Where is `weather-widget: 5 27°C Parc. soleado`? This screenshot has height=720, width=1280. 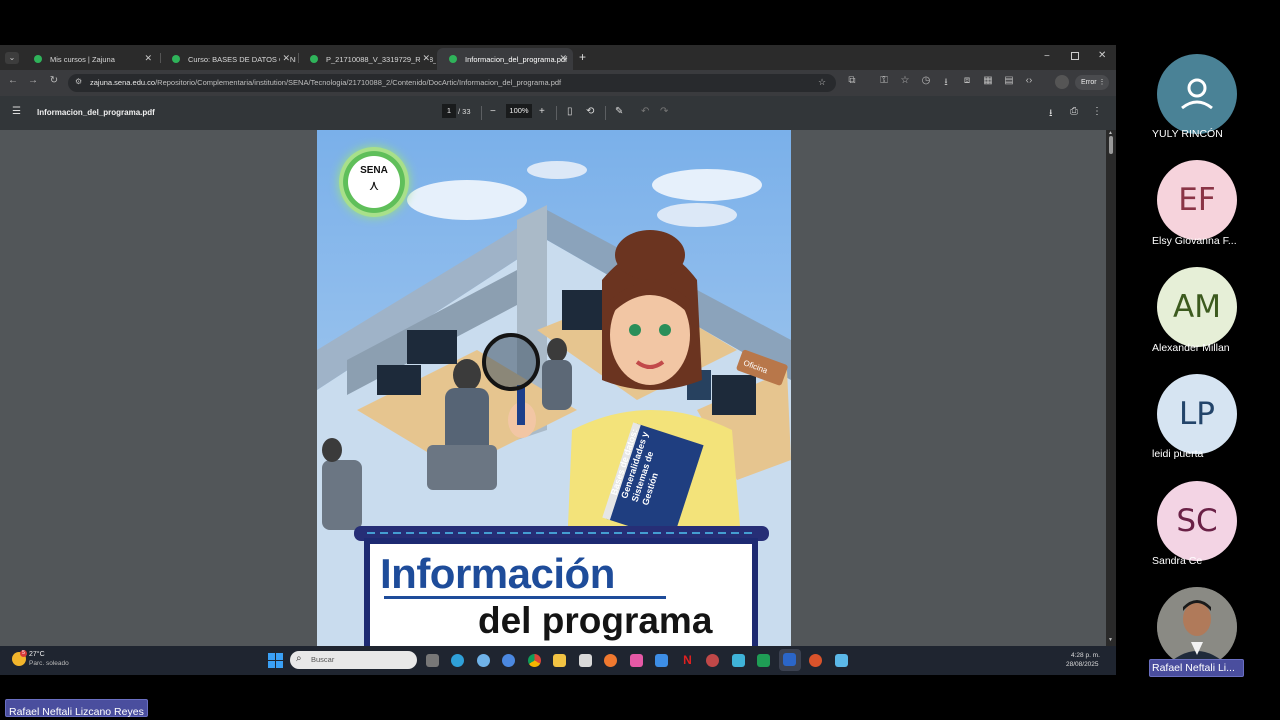
weather-widget: 5 27°C Parc. soleado is located at coordinates (50, 660).